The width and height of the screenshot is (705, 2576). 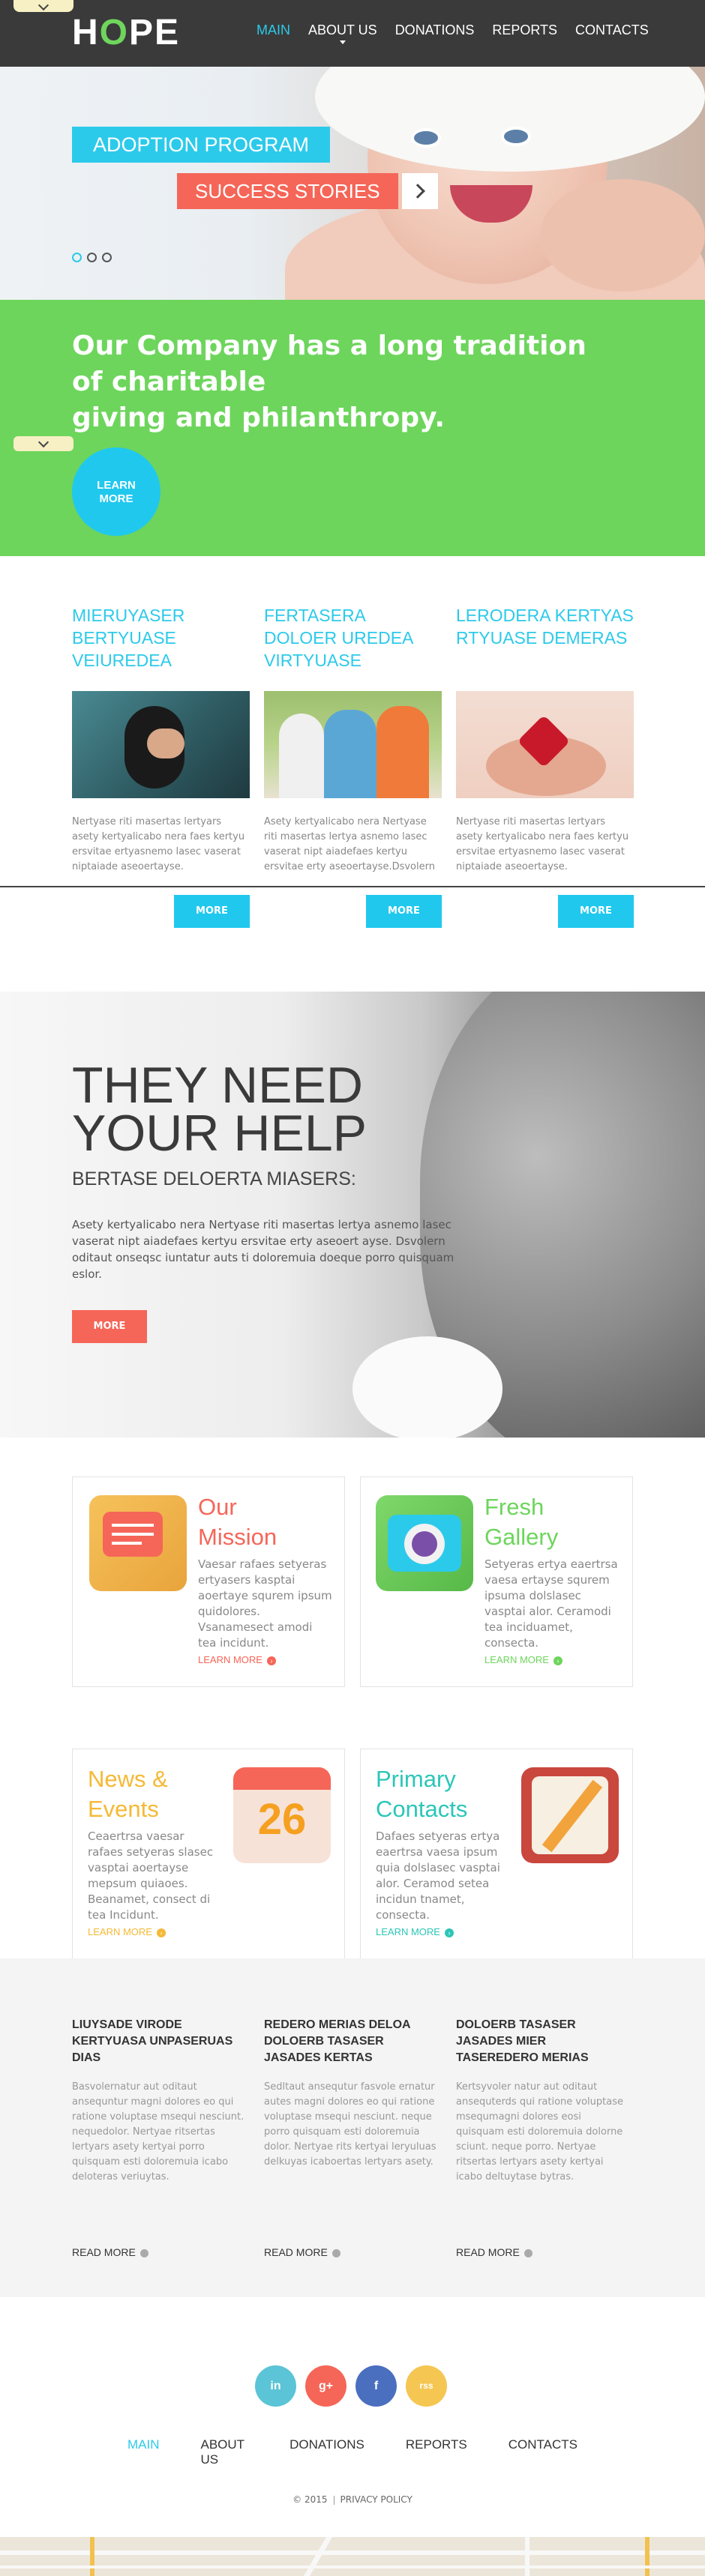 I want to click on learn-more-button: LEARN MORE, so click(x=116, y=492).